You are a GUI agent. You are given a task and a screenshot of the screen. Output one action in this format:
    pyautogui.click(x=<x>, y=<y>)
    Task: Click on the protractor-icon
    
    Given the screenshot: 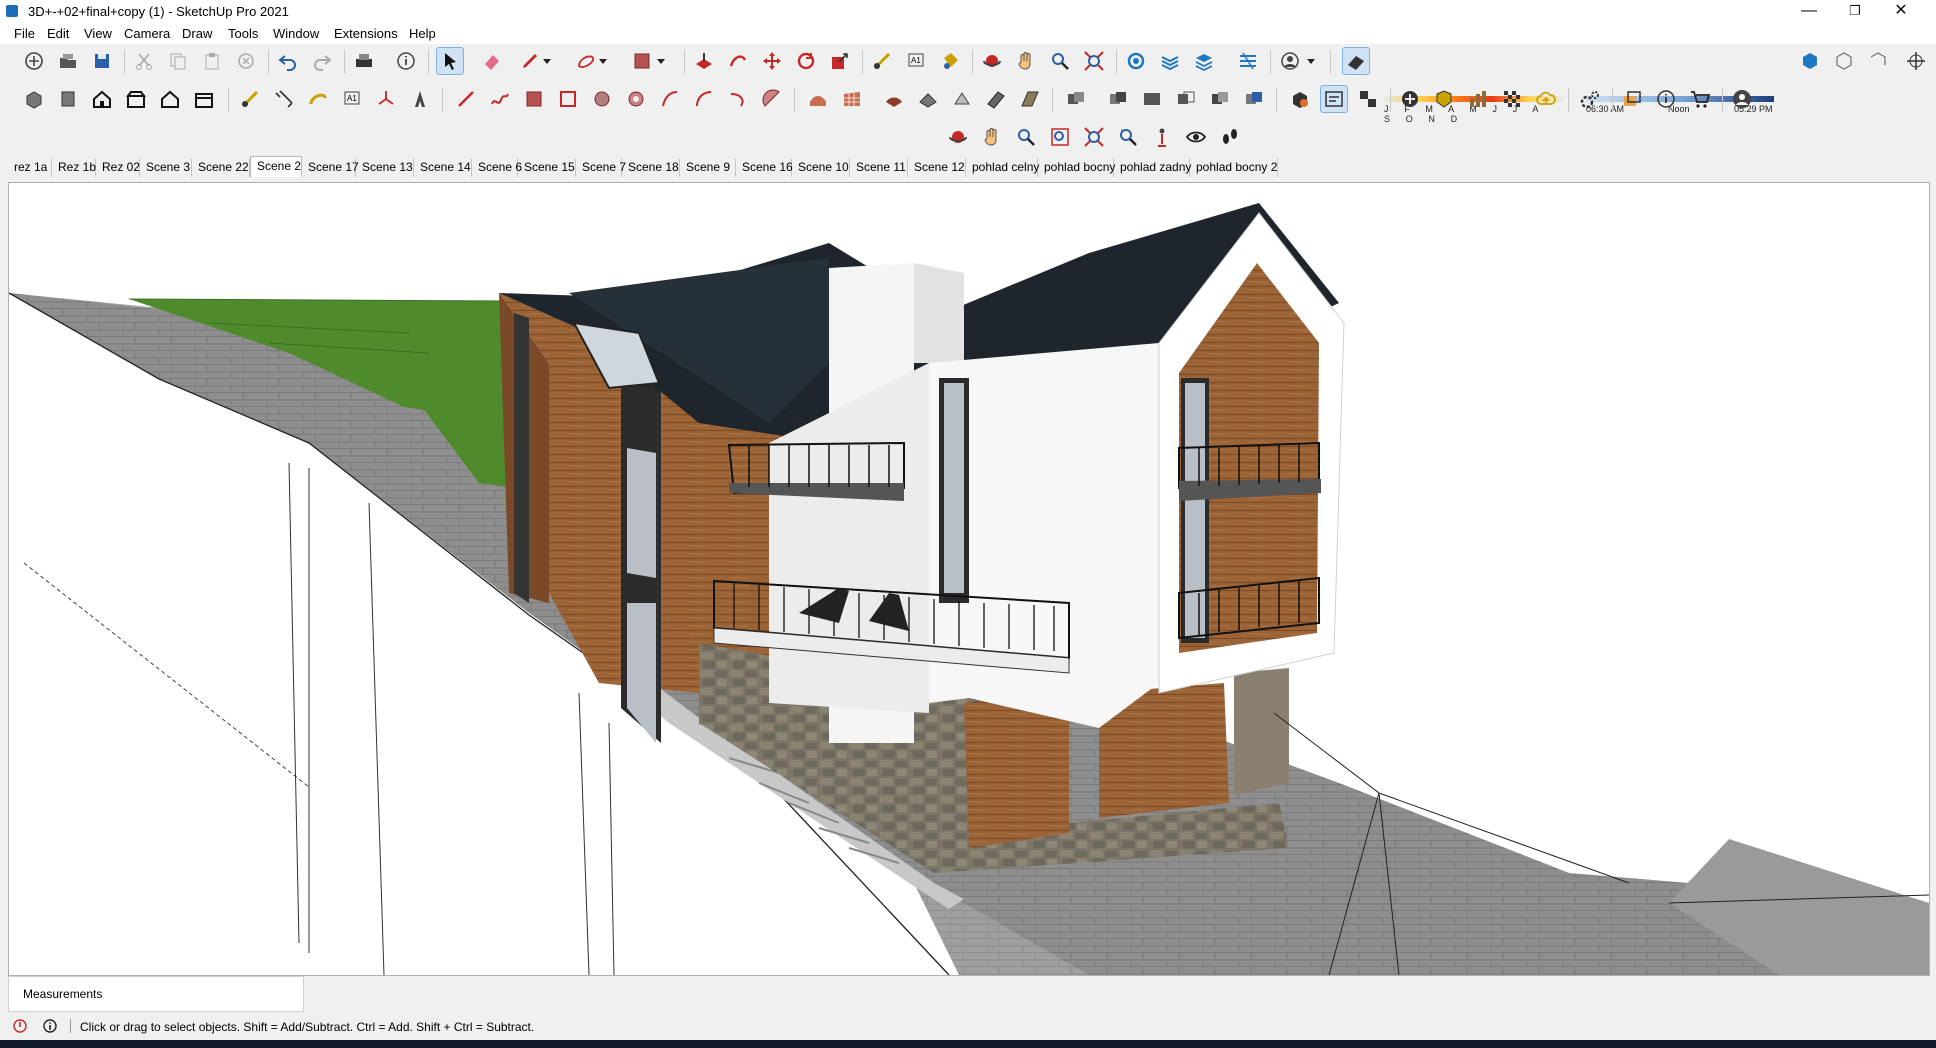 What is the action you would take?
    pyautogui.click(x=318, y=99)
    